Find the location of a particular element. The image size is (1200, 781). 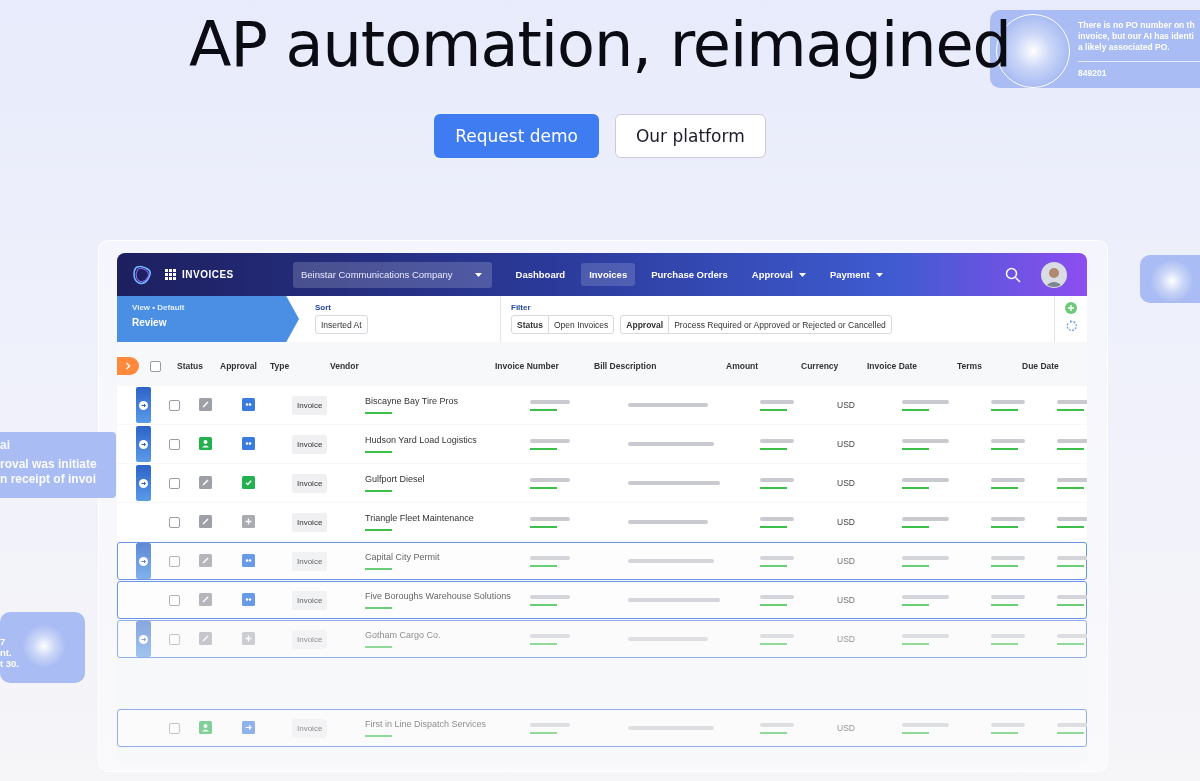

column-header: Terms is located at coordinates (969, 366).